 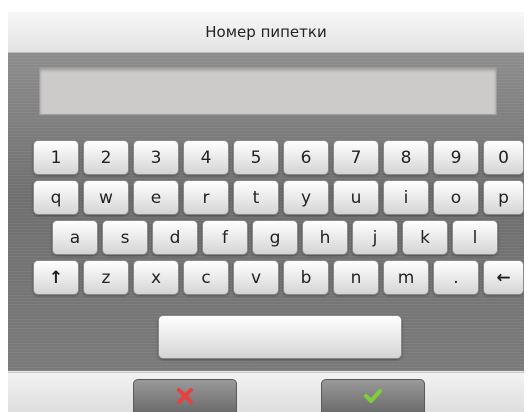 I want to click on space-key, so click(x=280, y=337).